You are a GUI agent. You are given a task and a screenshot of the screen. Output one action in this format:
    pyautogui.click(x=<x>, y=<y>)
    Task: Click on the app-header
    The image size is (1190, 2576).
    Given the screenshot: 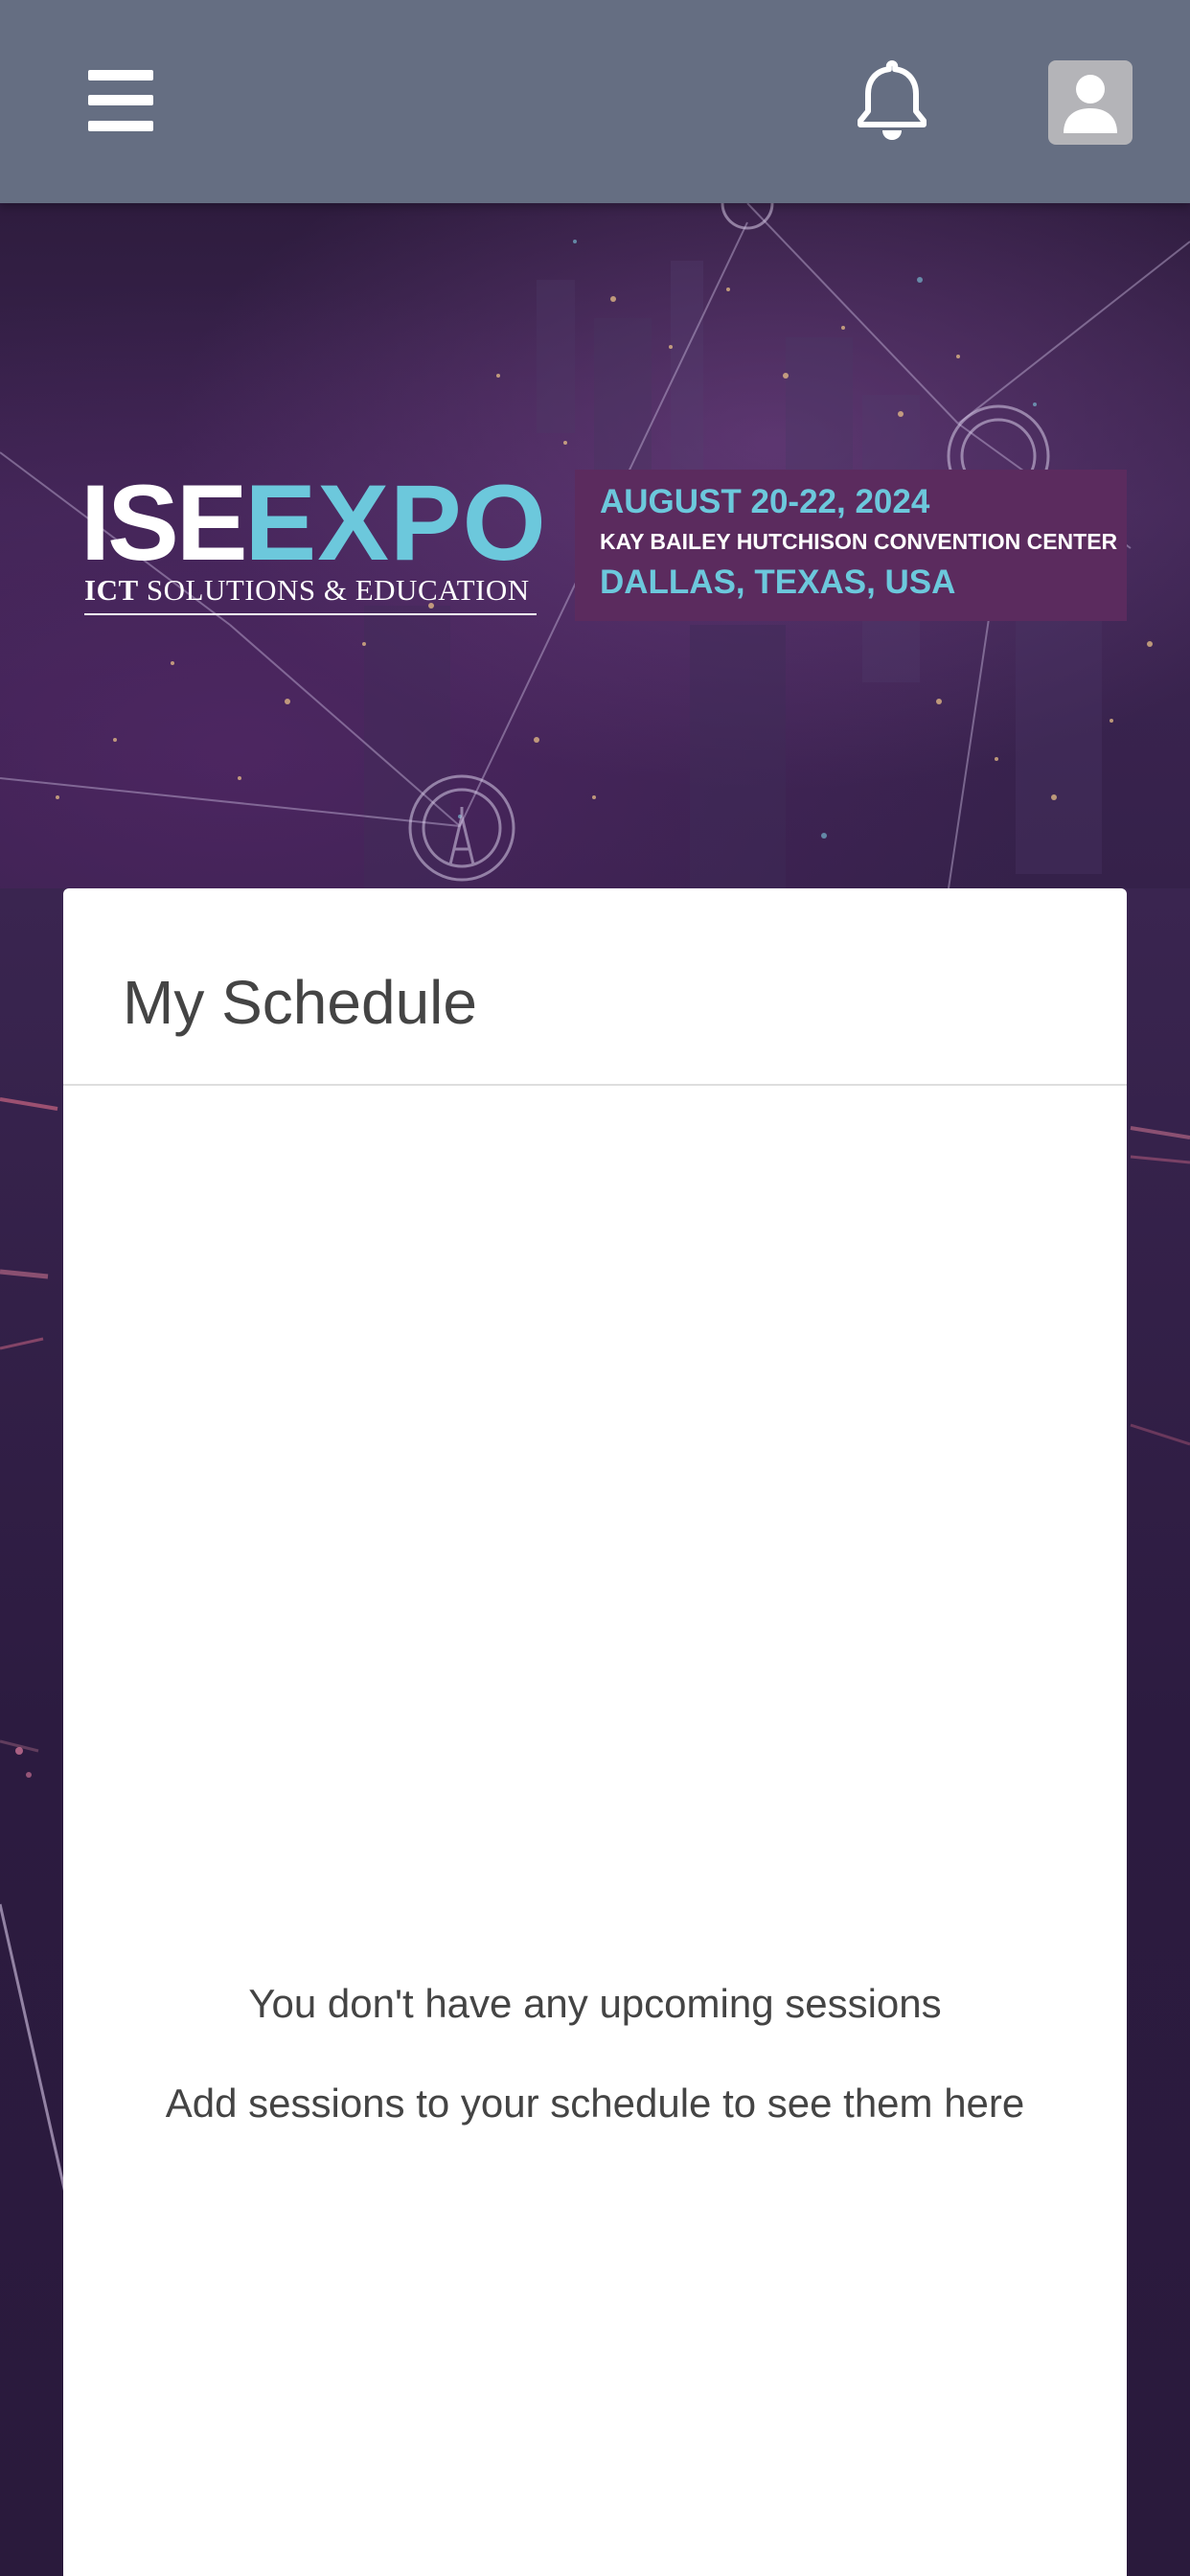 What is the action you would take?
    pyautogui.click(x=595, y=101)
    